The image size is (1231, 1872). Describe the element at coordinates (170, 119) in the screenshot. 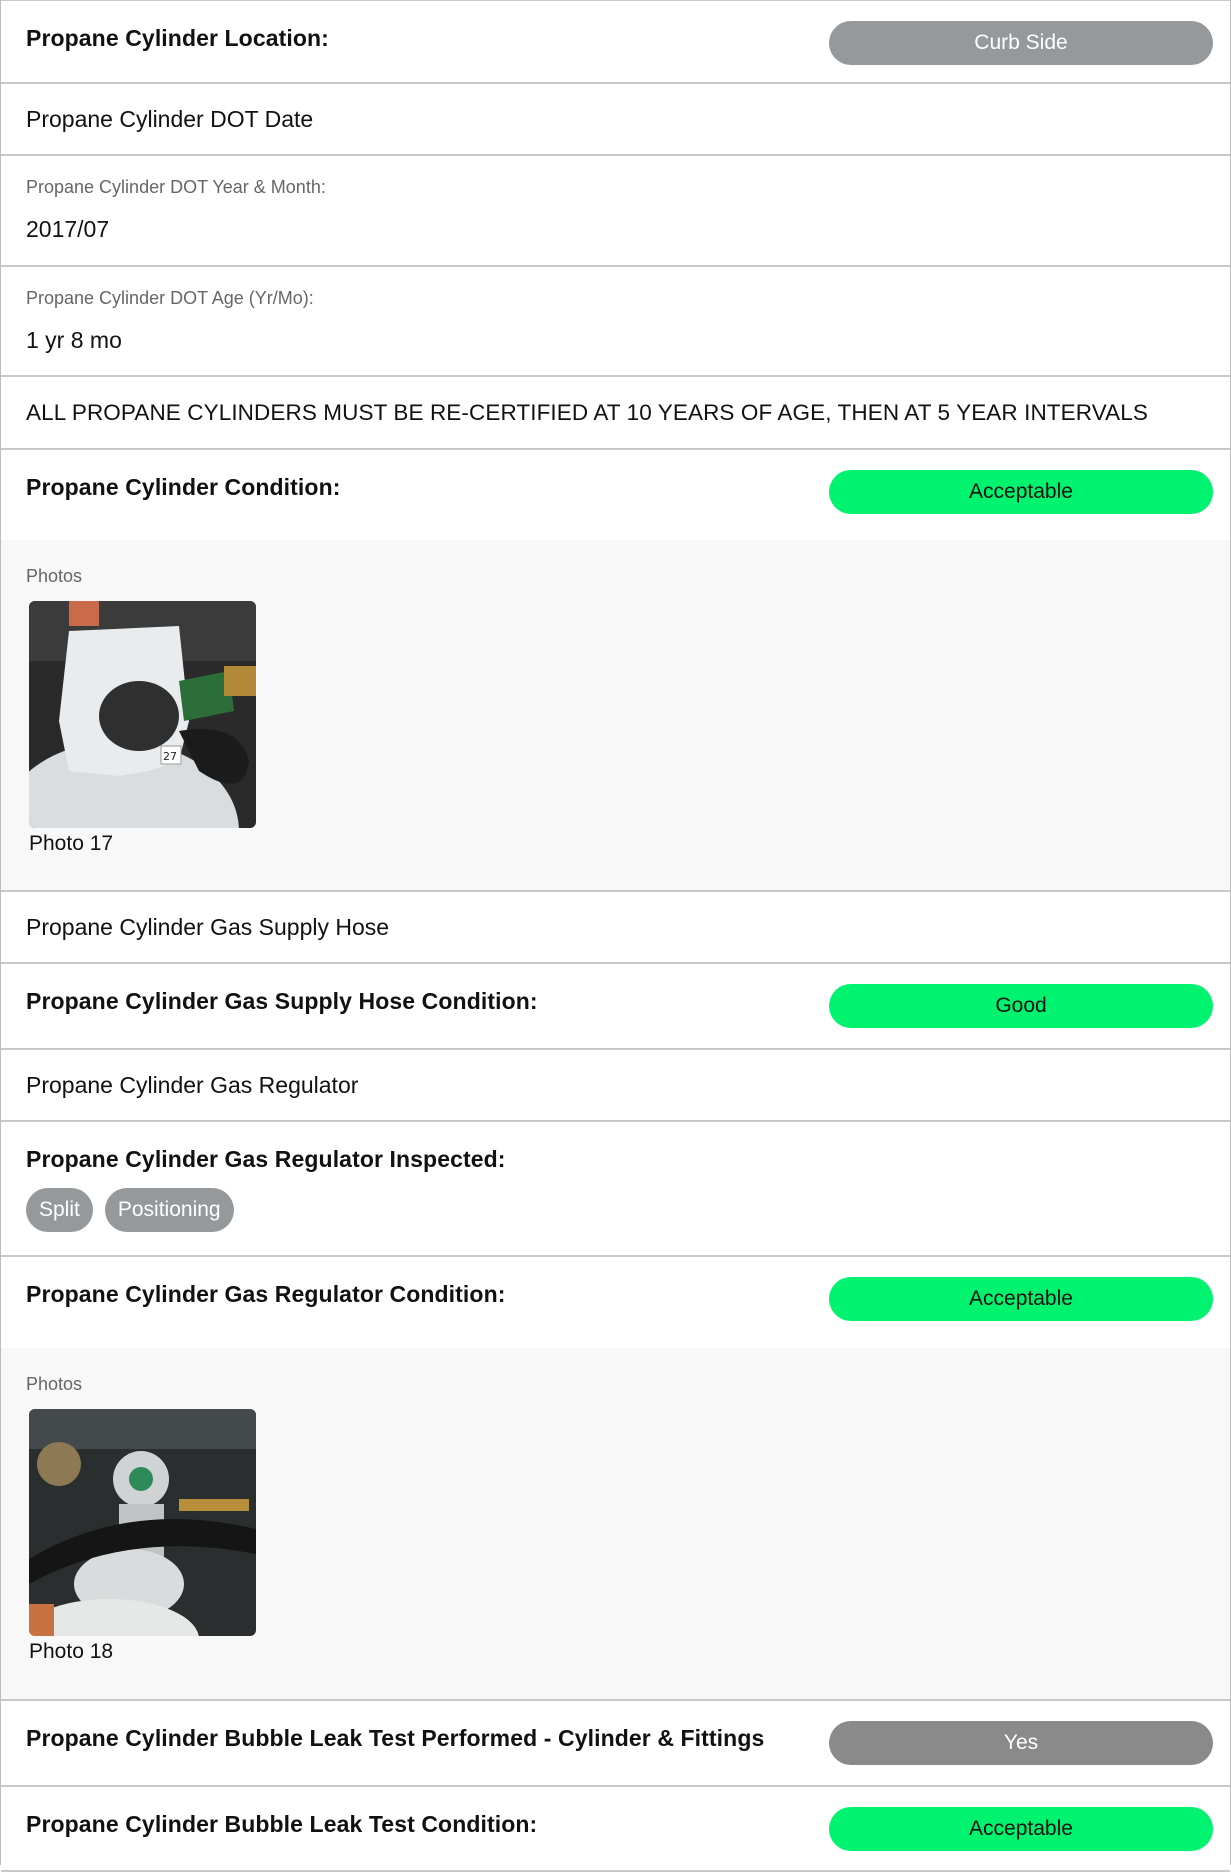

I see `dot-date-title: Propane Cylinder DOT Date` at that location.